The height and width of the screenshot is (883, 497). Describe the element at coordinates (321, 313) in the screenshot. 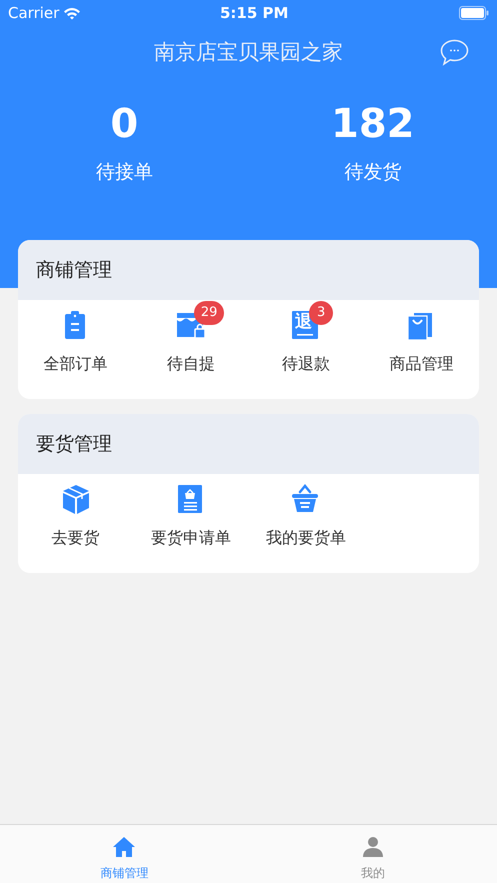

I see `count-badge: 3` at that location.